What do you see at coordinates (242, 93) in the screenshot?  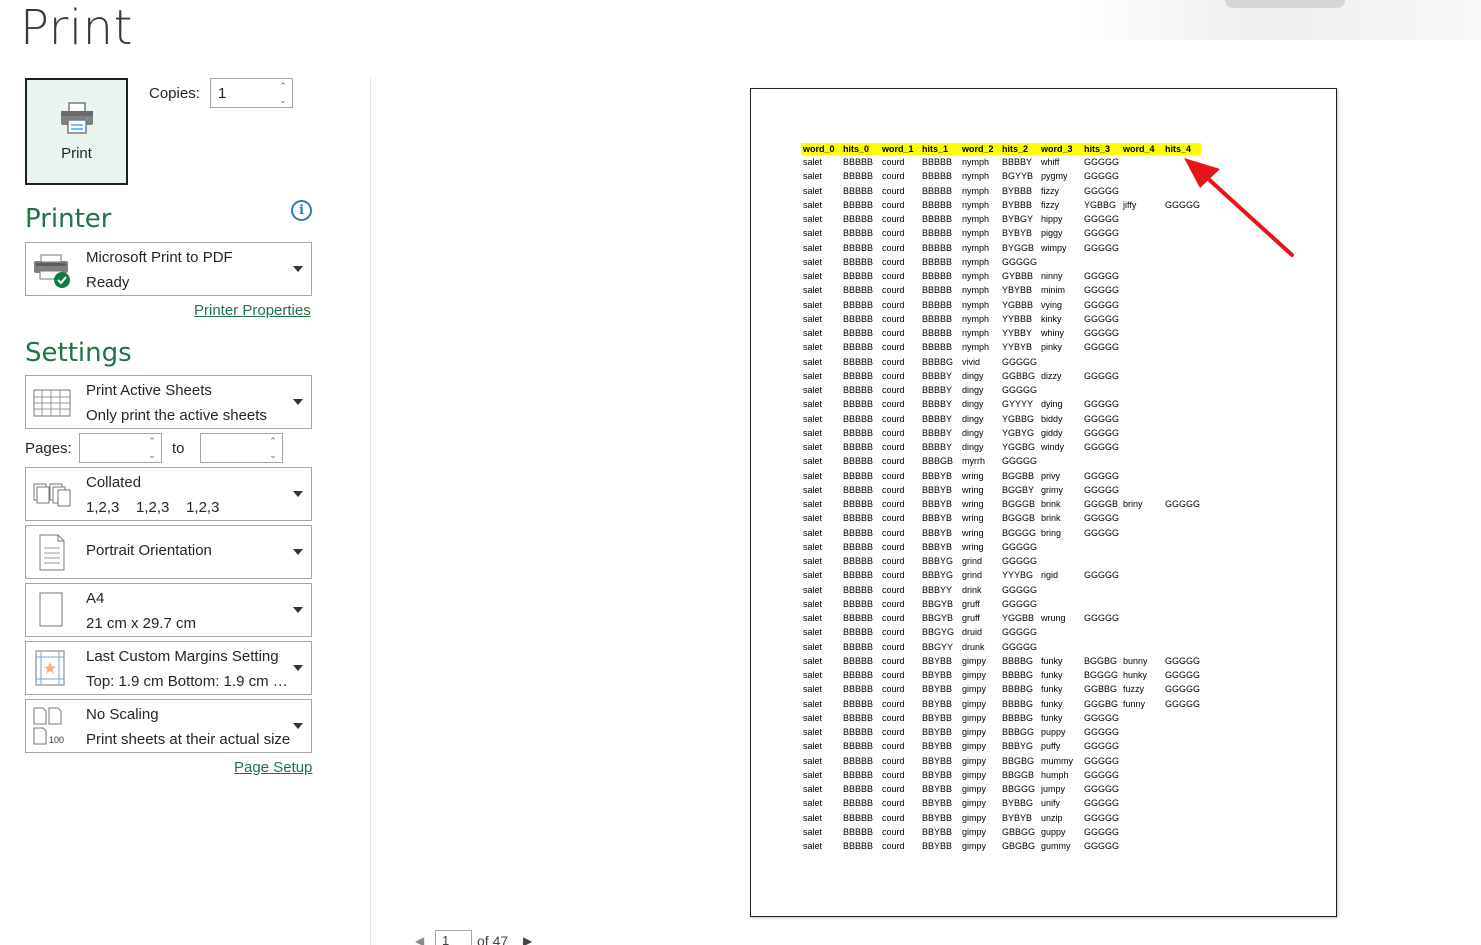 I see `copies-input` at bounding box center [242, 93].